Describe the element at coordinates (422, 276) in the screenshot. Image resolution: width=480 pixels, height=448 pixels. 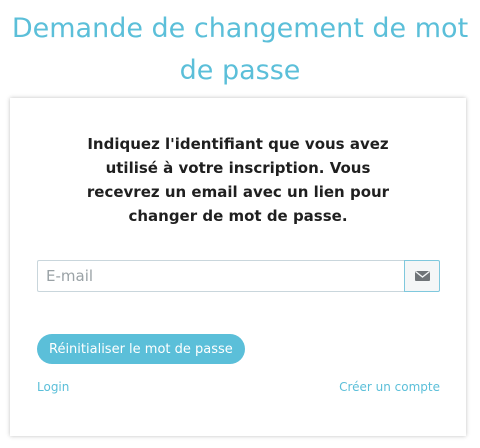
I see `envelope-icon` at that location.